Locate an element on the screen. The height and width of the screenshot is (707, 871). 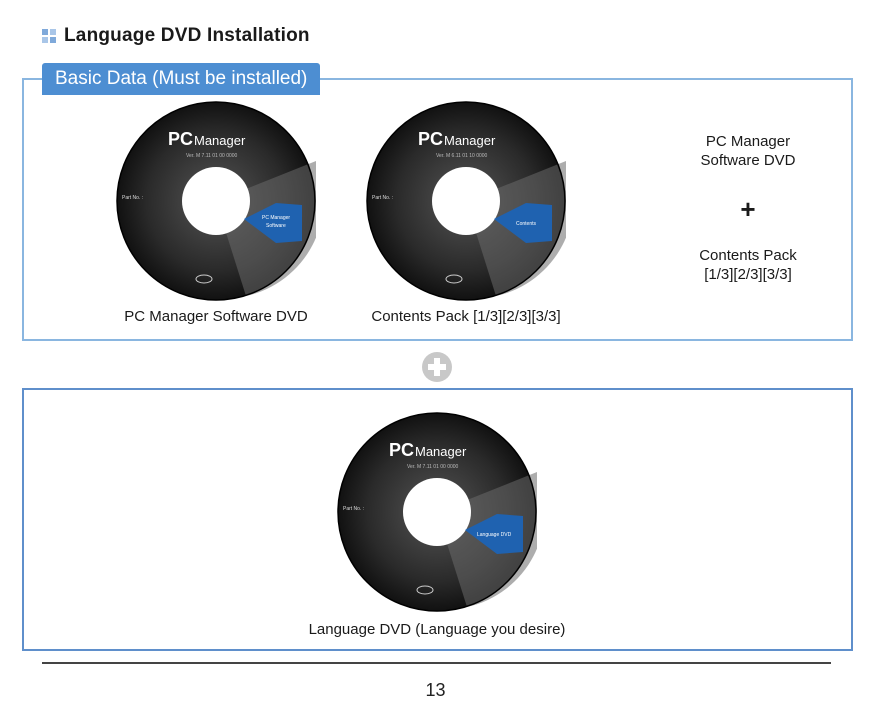
arrow-label-1: Contents is located at coordinates (526, 224).